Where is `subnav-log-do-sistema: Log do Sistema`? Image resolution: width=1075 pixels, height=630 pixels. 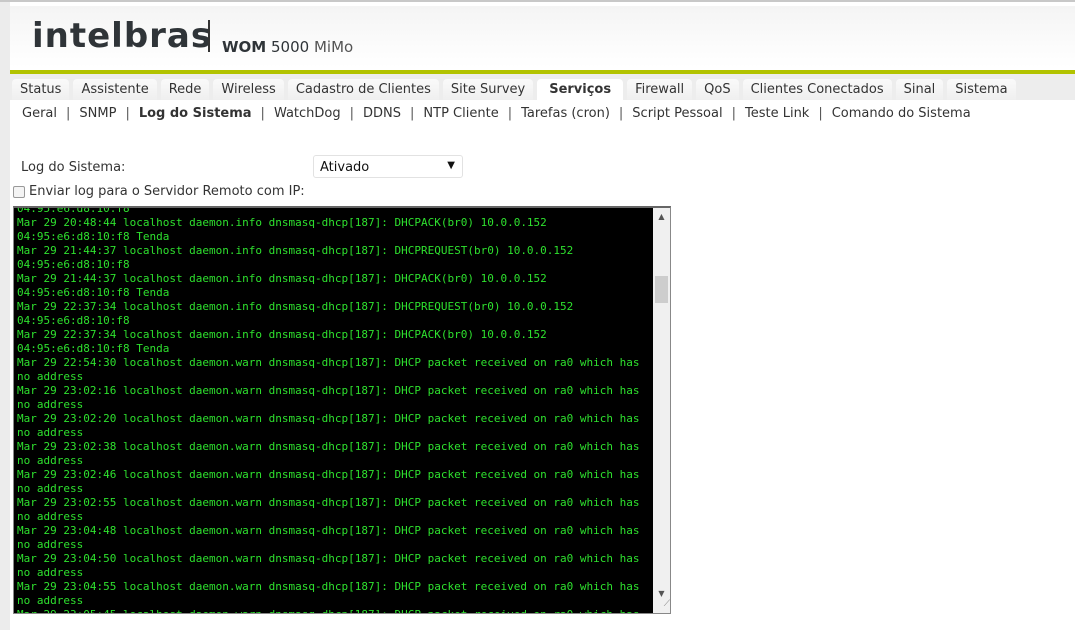
subnav-log-do-sistema: Log do Sistema is located at coordinates (195, 113).